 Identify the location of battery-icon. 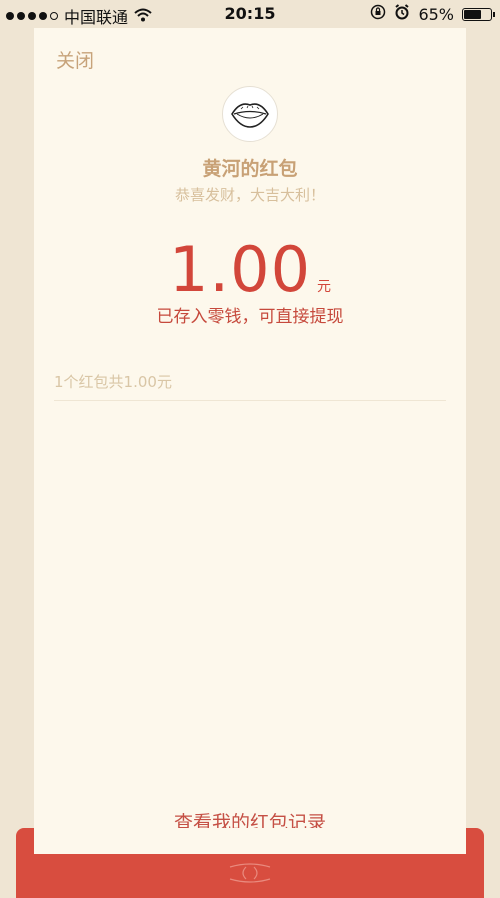
(478, 14).